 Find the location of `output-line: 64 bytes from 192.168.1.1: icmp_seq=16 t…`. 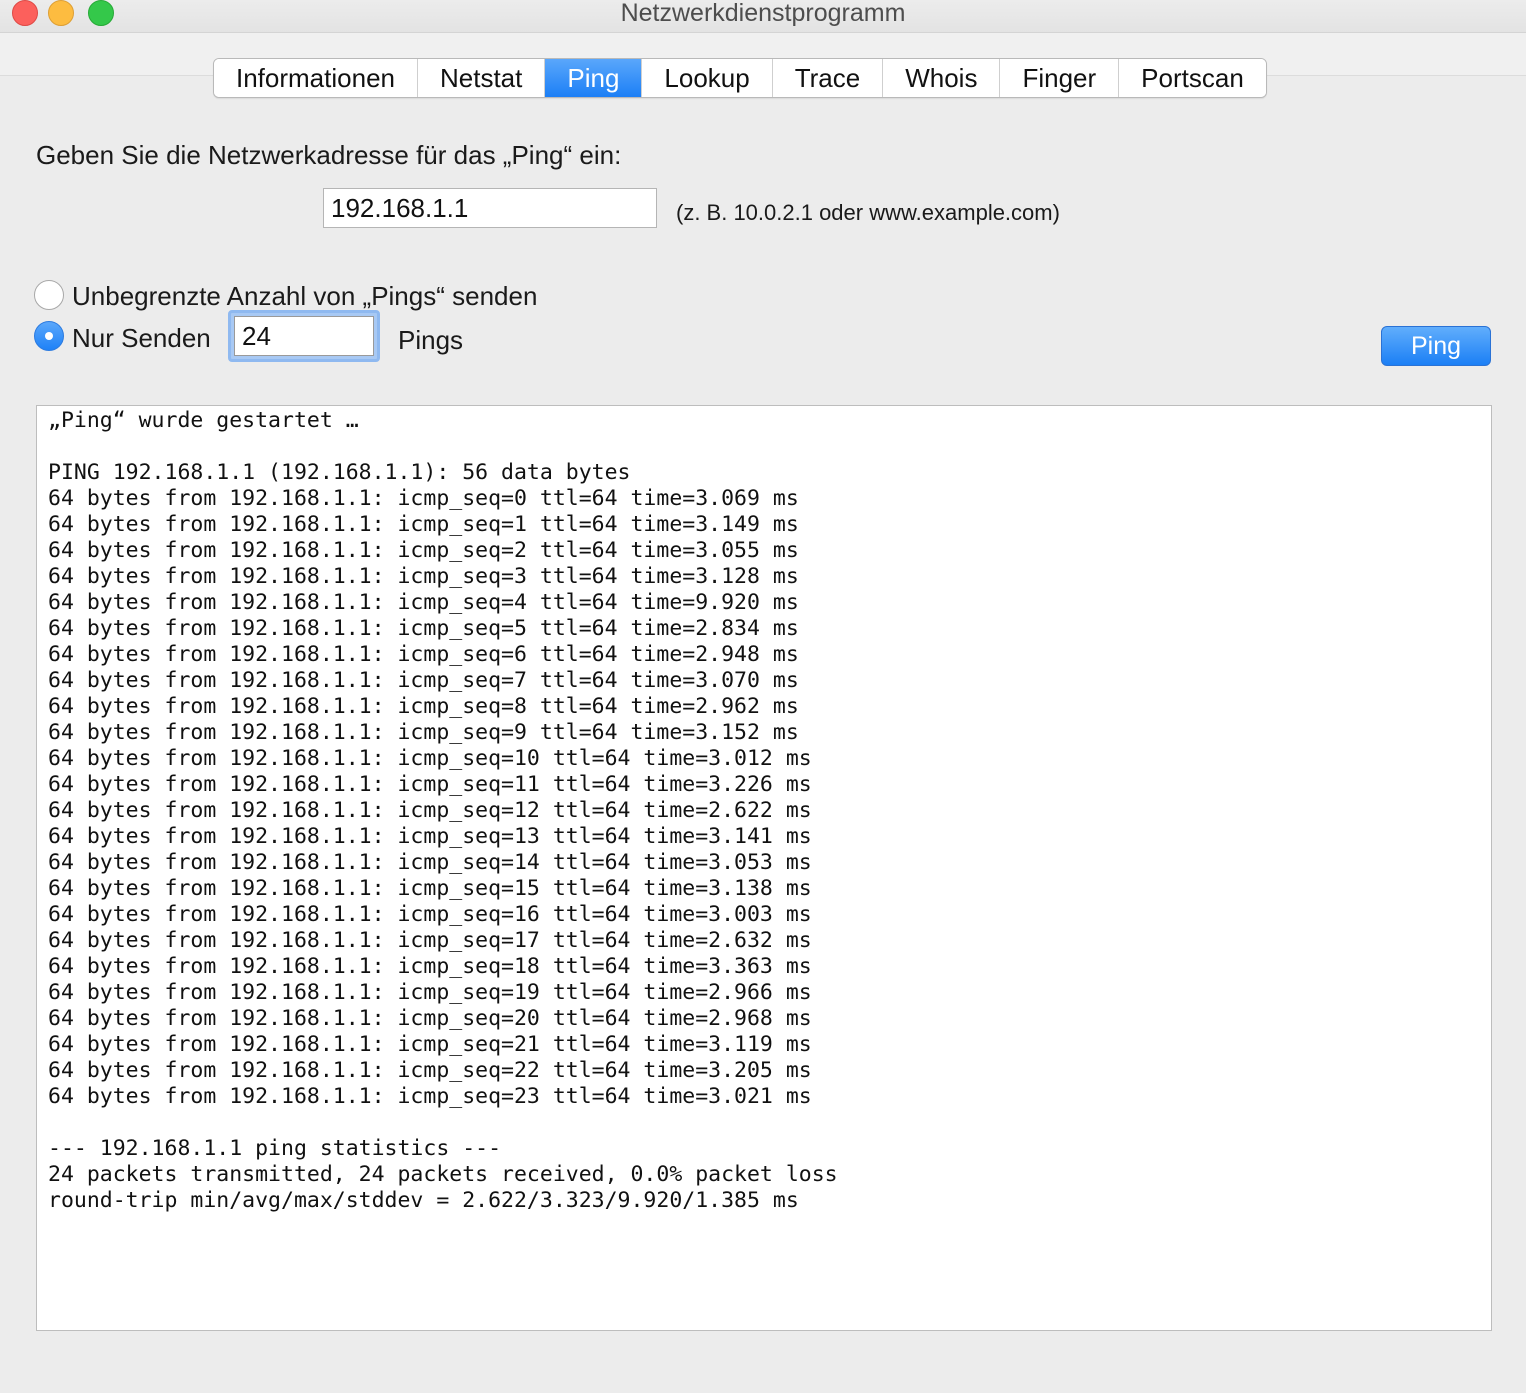

output-line: 64 bytes from 192.168.1.1: icmp_seq=16 t… is located at coordinates (430, 914).